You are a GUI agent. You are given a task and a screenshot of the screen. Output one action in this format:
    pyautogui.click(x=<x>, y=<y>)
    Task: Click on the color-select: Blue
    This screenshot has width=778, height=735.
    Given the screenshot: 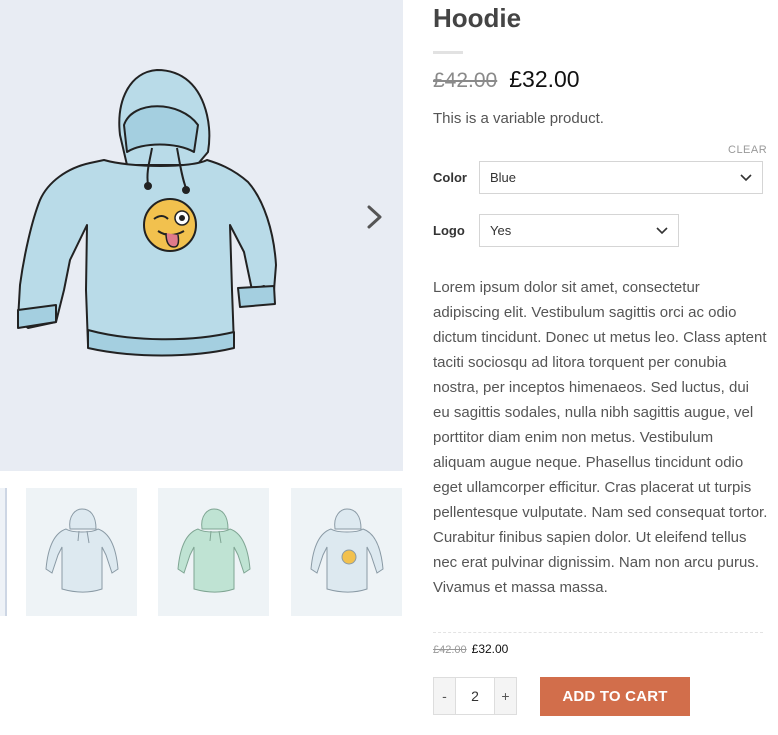 What is the action you would take?
    pyautogui.click(x=621, y=177)
    